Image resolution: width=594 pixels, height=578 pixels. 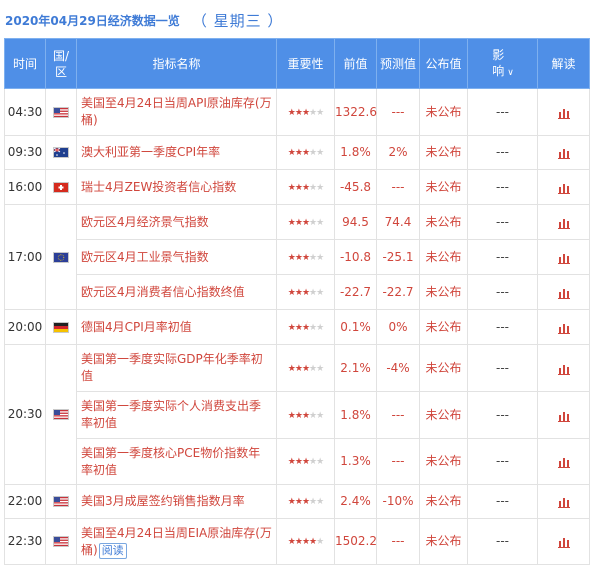 I want to click on indicator-name: 欧元区4月消费者信心指数终值, so click(x=163, y=292).